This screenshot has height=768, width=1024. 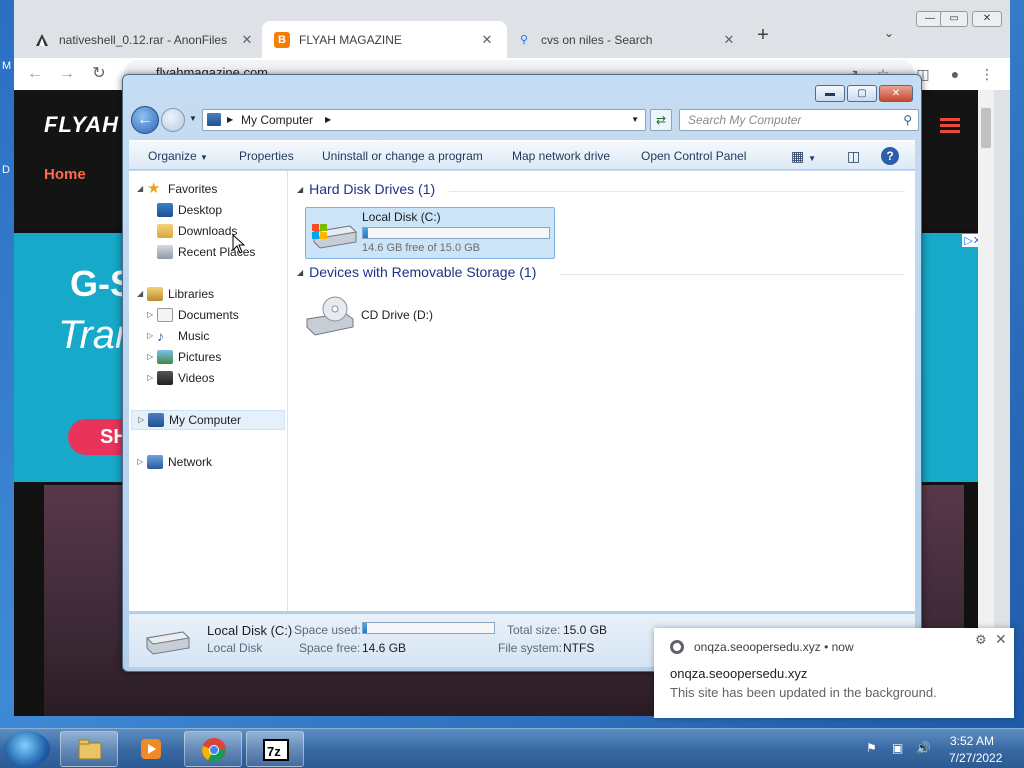 I want to click on nav-my-computer: ▷ My Computer, so click(x=208, y=420).